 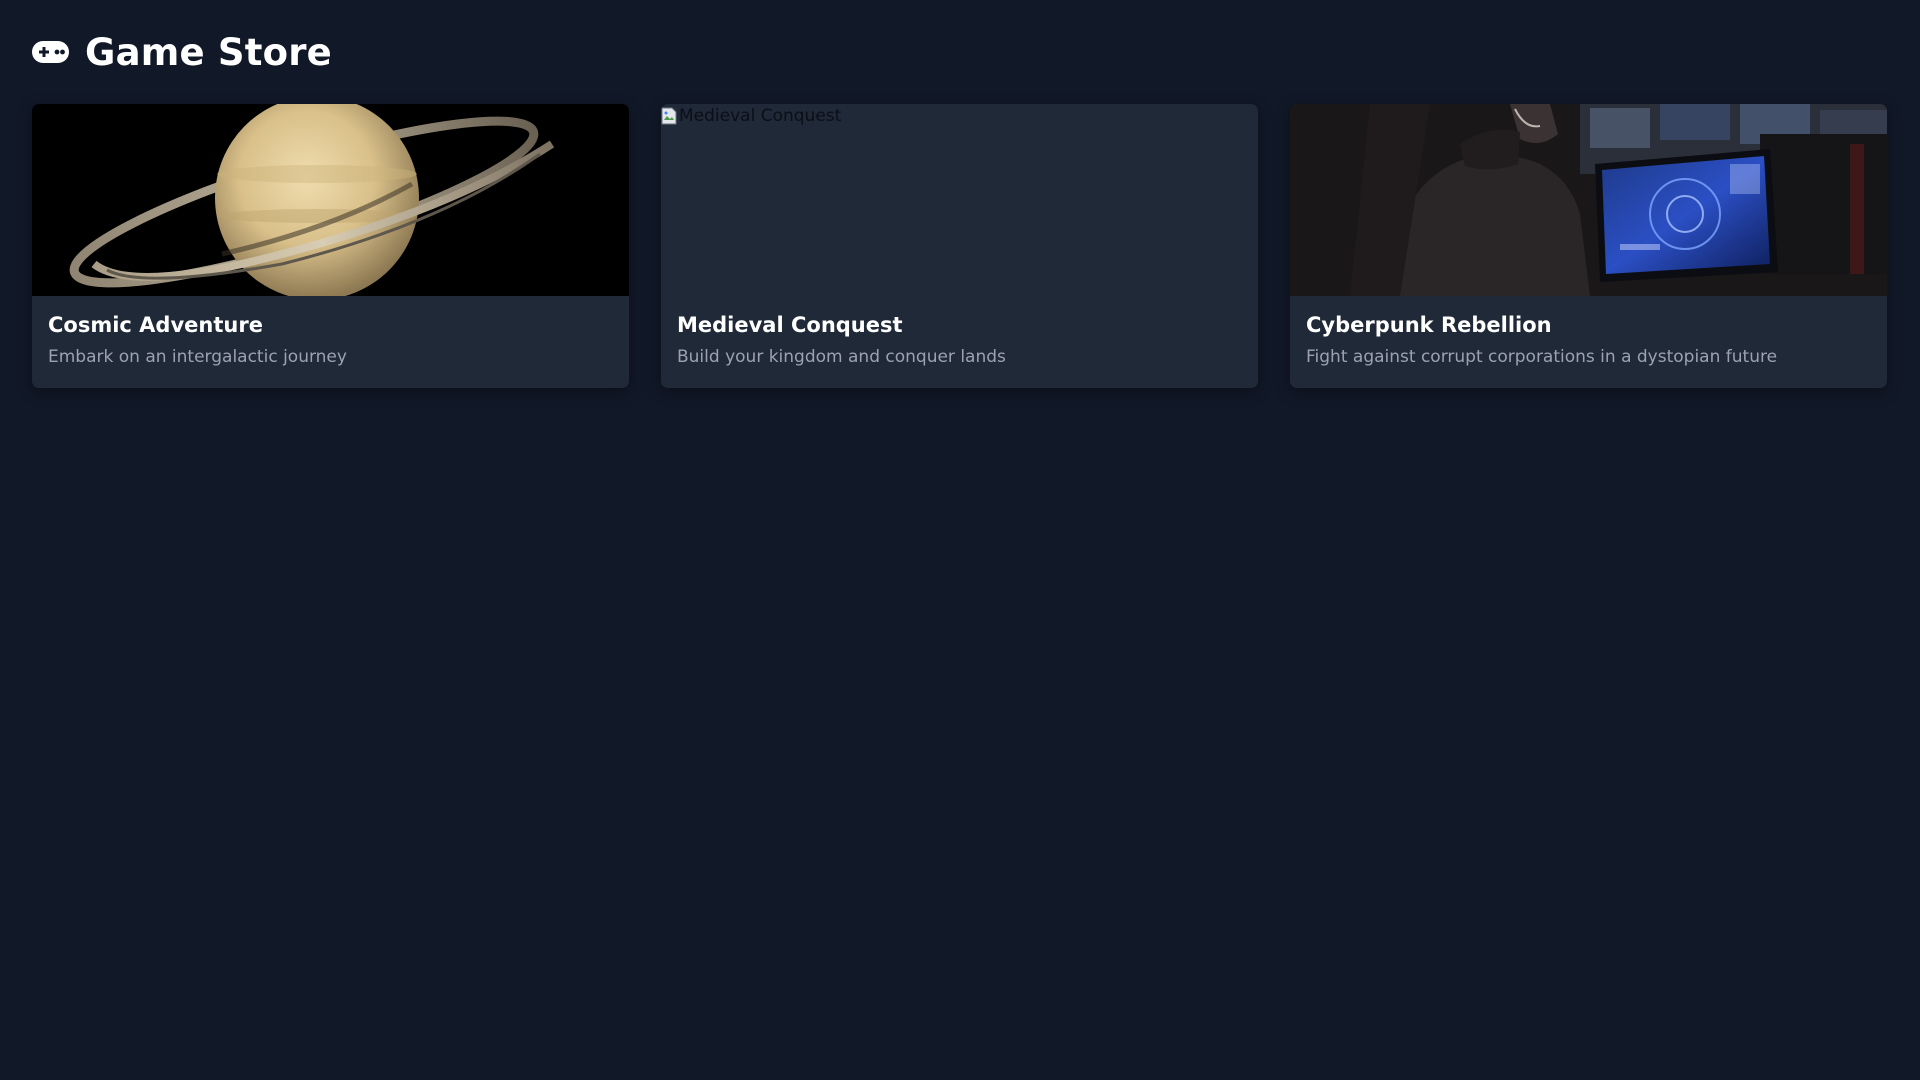 I want to click on broken-image-icon, so click(x=669, y=116).